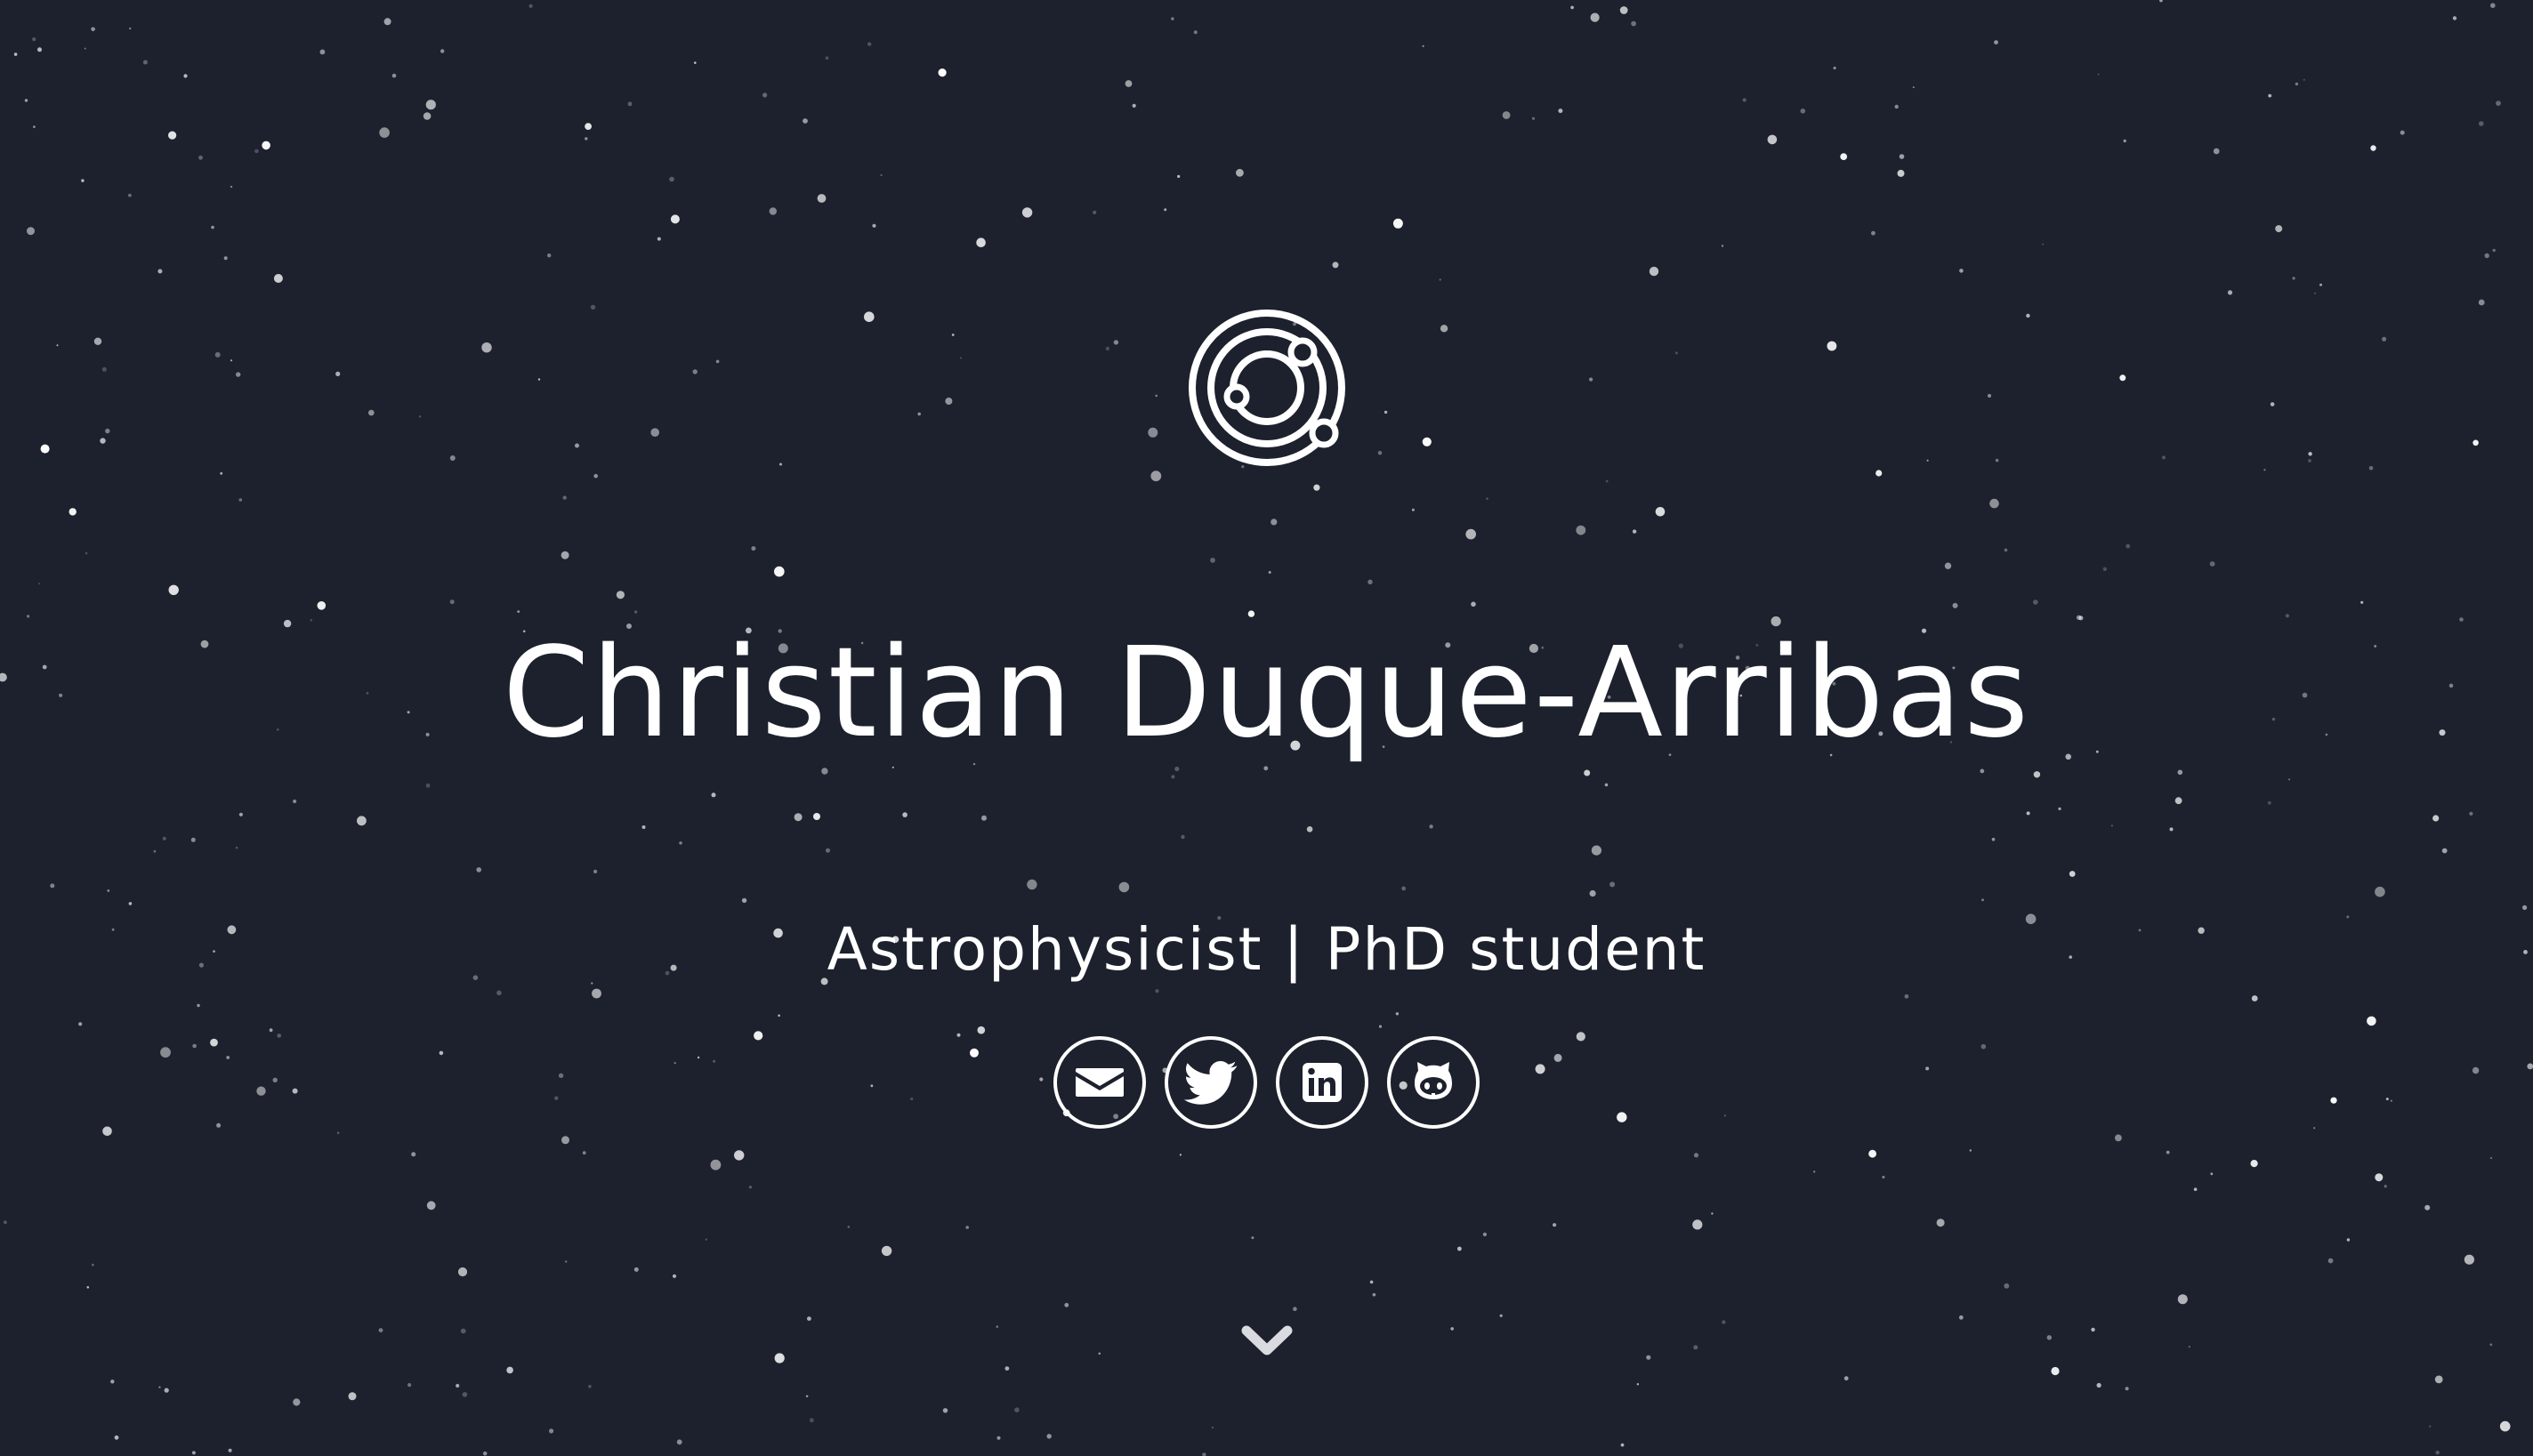  I want to click on github-button, so click(1433, 1082).